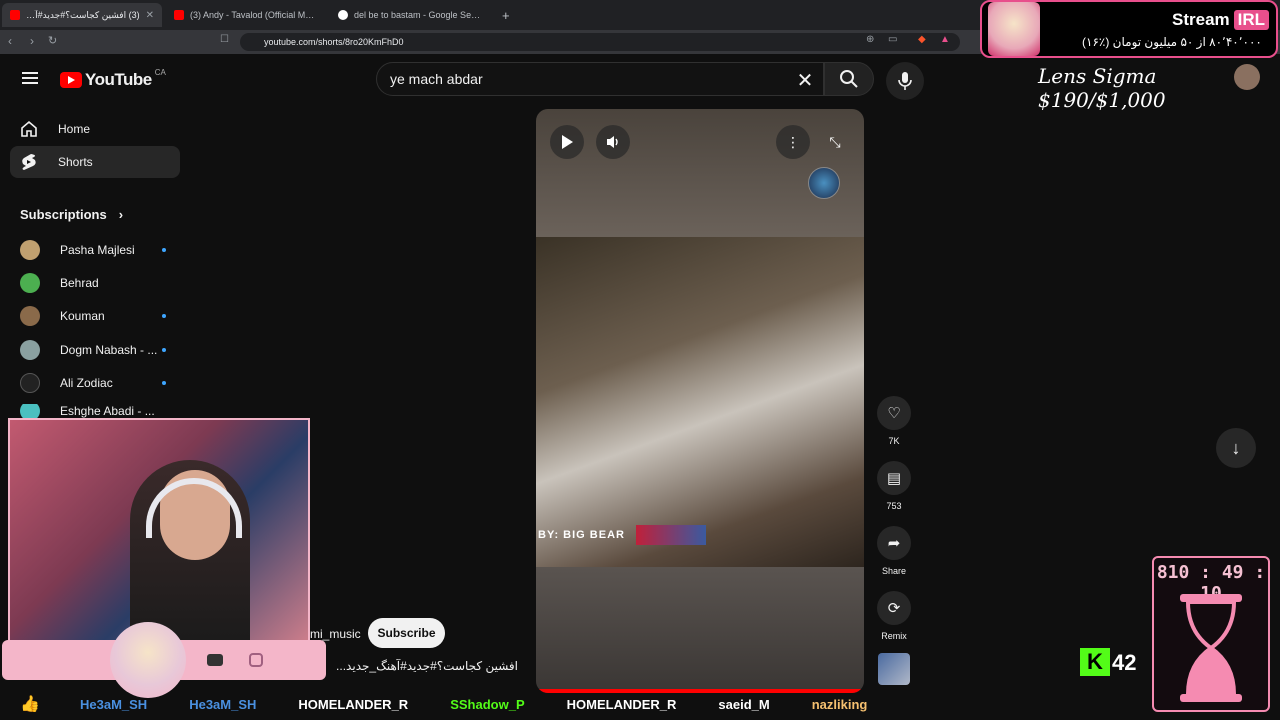 The height and width of the screenshot is (720, 1280). I want to click on search-input: ye mach abdar ✕, so click(600, 79).